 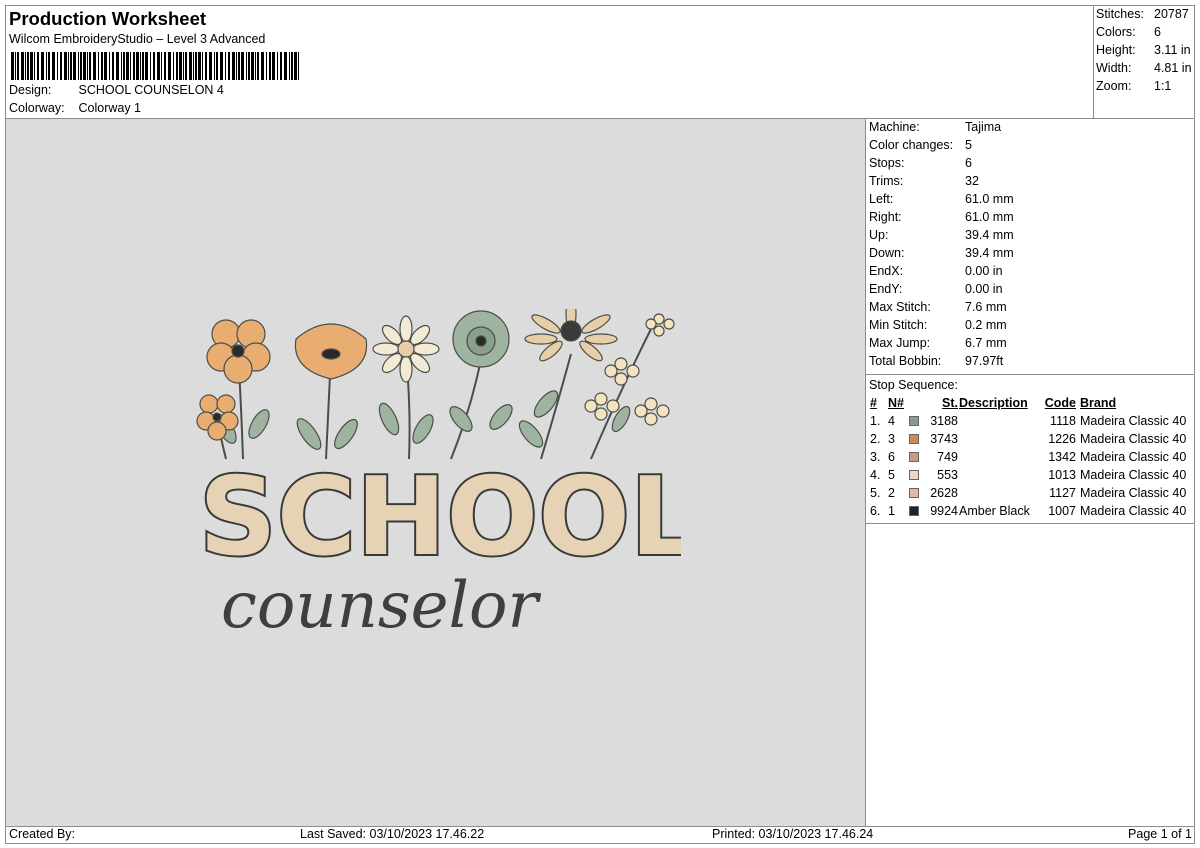 I want to click on row-num: 3., so click(x=875, y=457).